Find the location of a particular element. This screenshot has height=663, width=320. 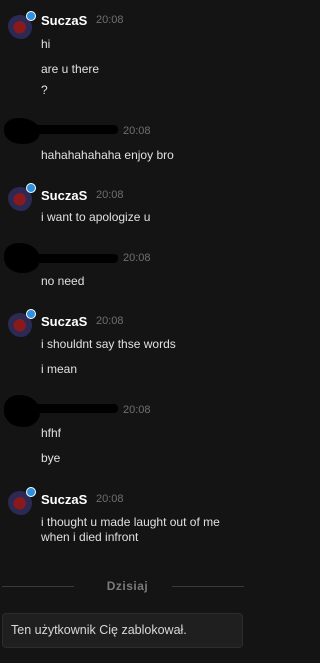

message-text: i mean is located at coordinates (59, 369).